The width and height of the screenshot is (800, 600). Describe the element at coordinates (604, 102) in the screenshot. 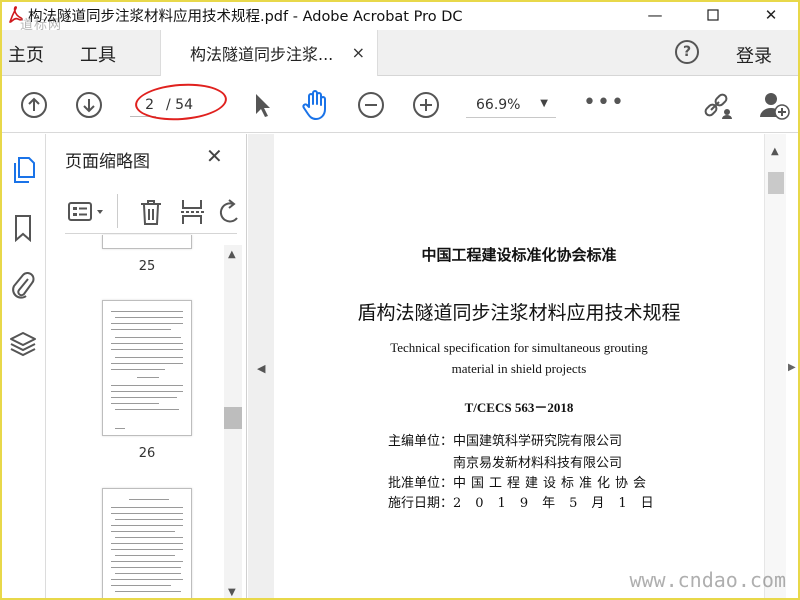

I see `more-tools-button: •••` at that location.